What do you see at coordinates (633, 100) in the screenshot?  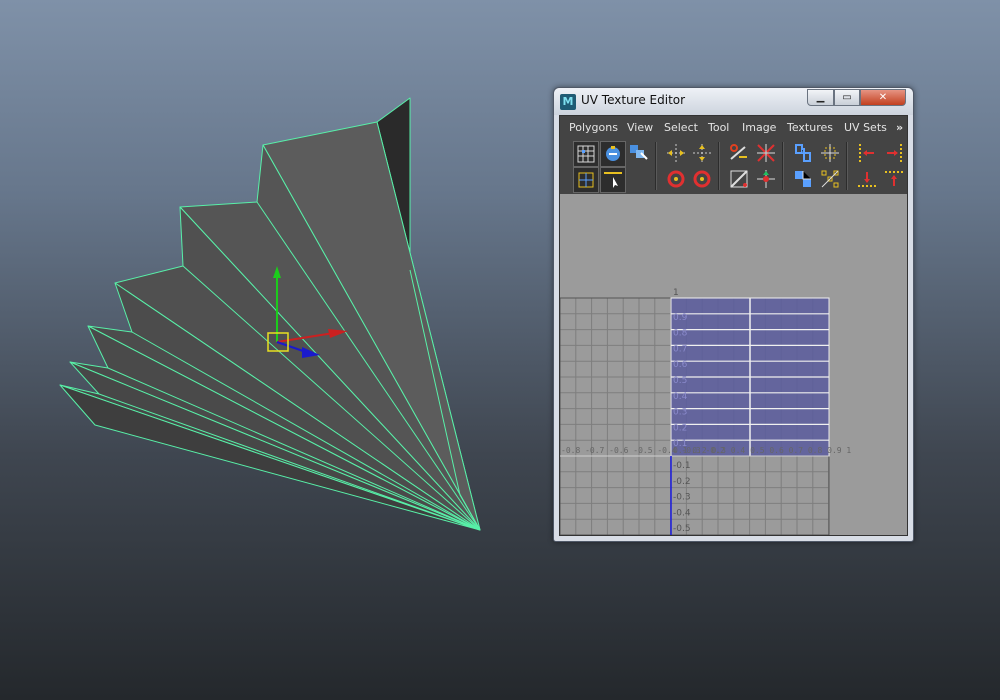 I see `window-title: UV Texture Editor` at bounding box center [633, 100].